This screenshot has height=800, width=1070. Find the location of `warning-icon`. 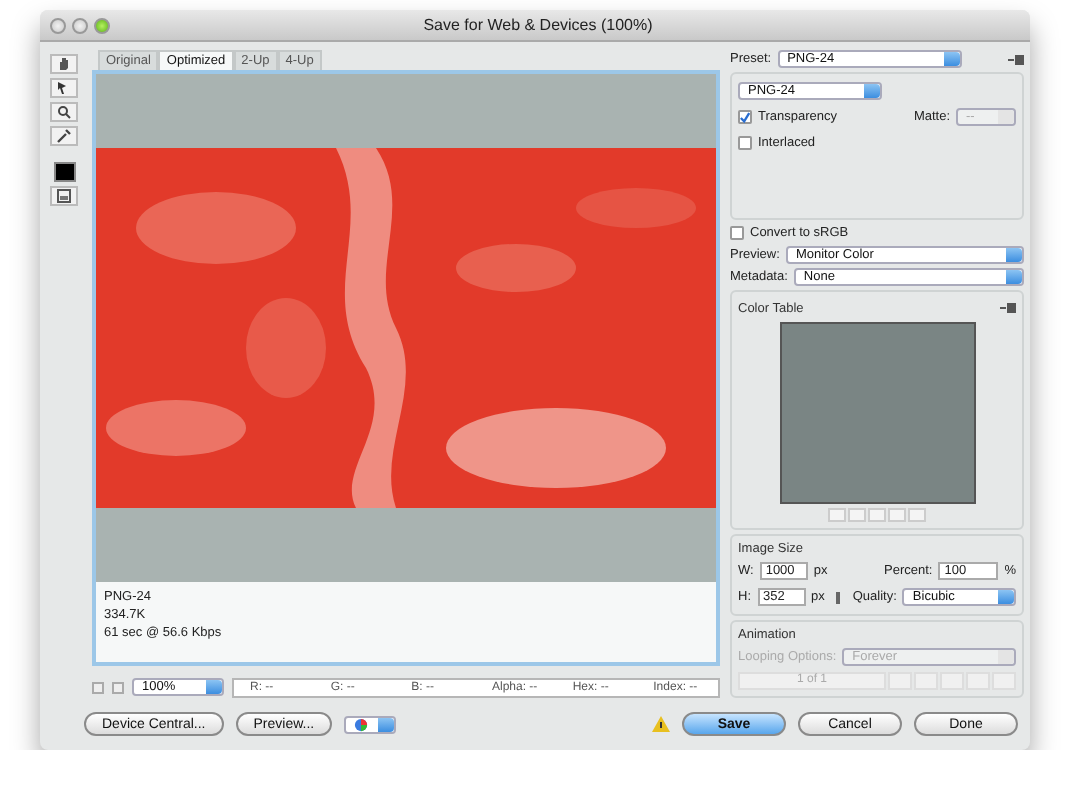

warning-icon is located at coordinates (661, 724).